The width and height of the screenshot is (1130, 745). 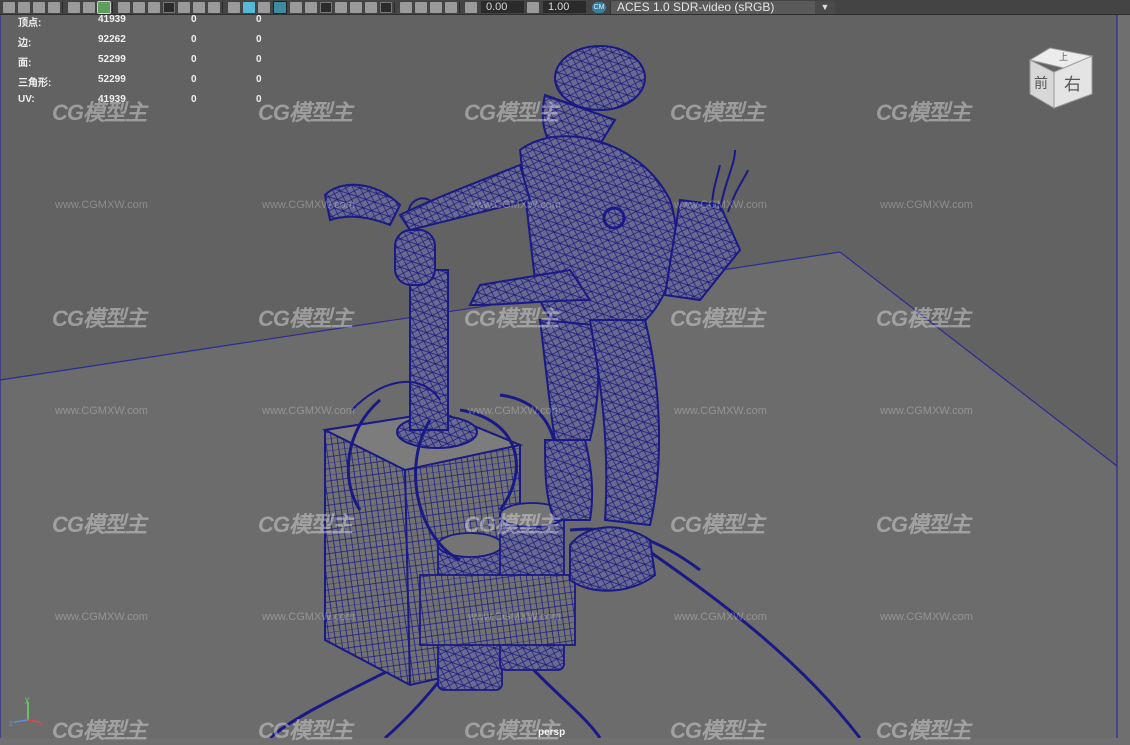 I want to click on viewport-toolbar: 0.00 1.00 CM ACES 1.0 SDR-video (sRGB) ▼, so click(x=565, y=7).